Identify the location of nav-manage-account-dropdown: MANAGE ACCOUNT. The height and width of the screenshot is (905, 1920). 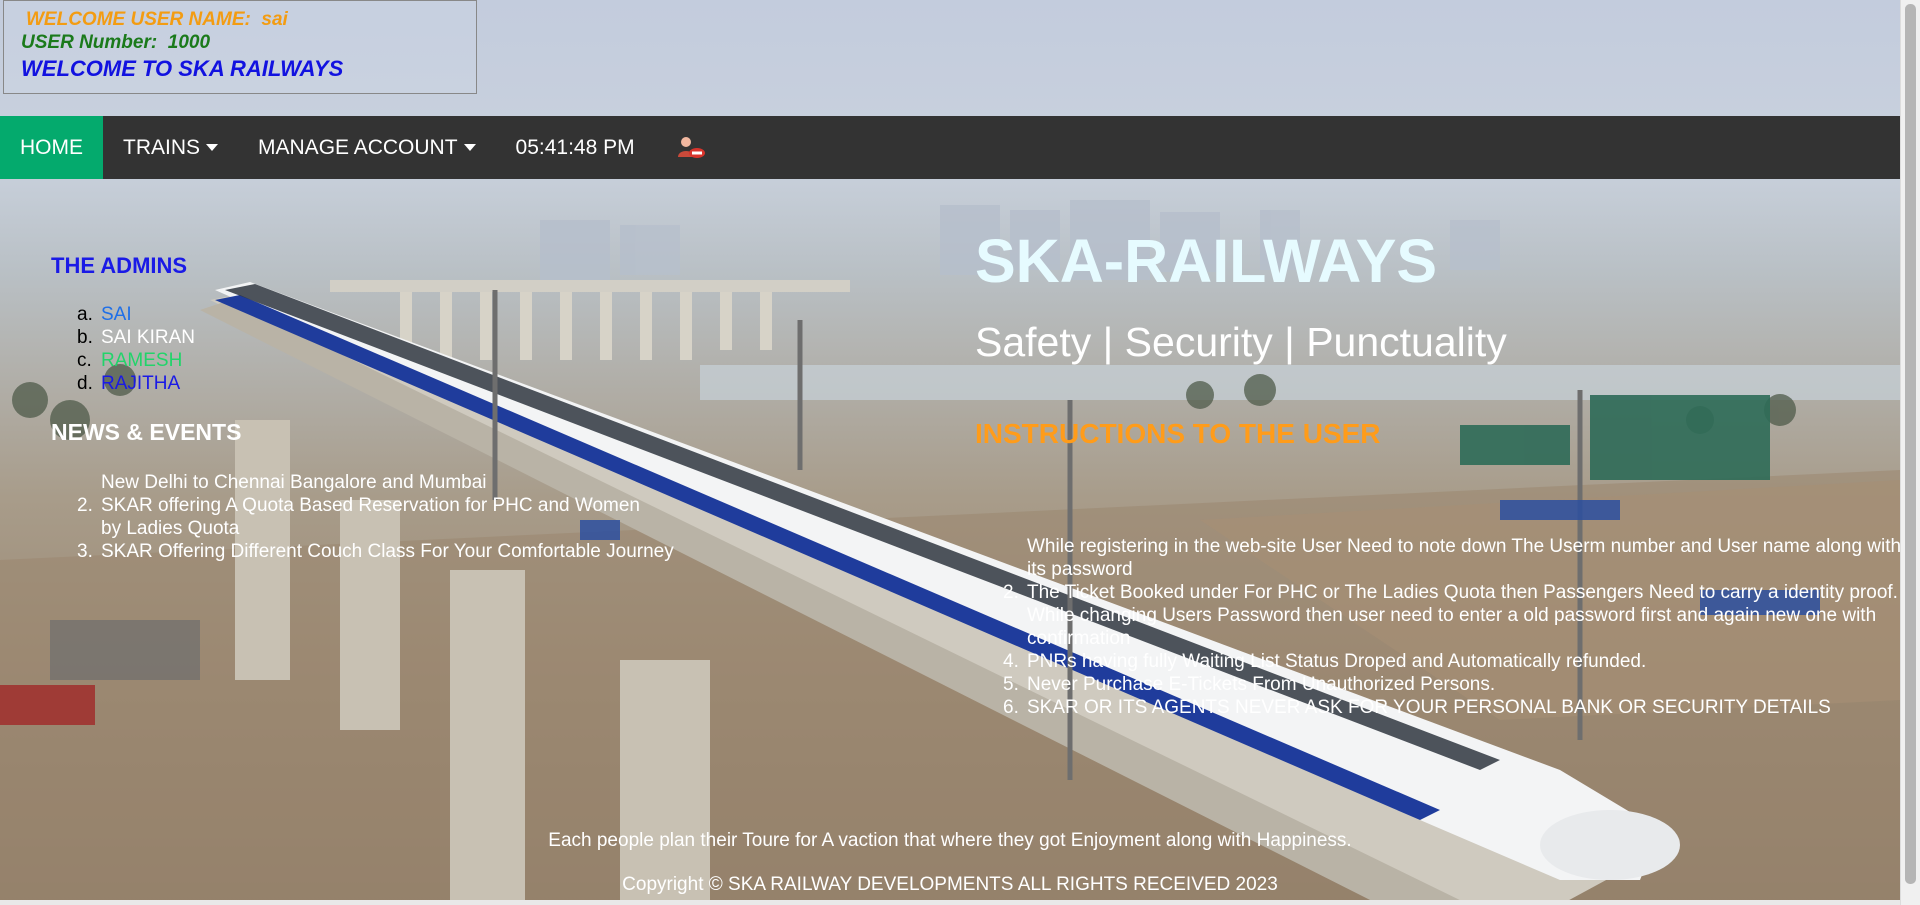
(367, 147).